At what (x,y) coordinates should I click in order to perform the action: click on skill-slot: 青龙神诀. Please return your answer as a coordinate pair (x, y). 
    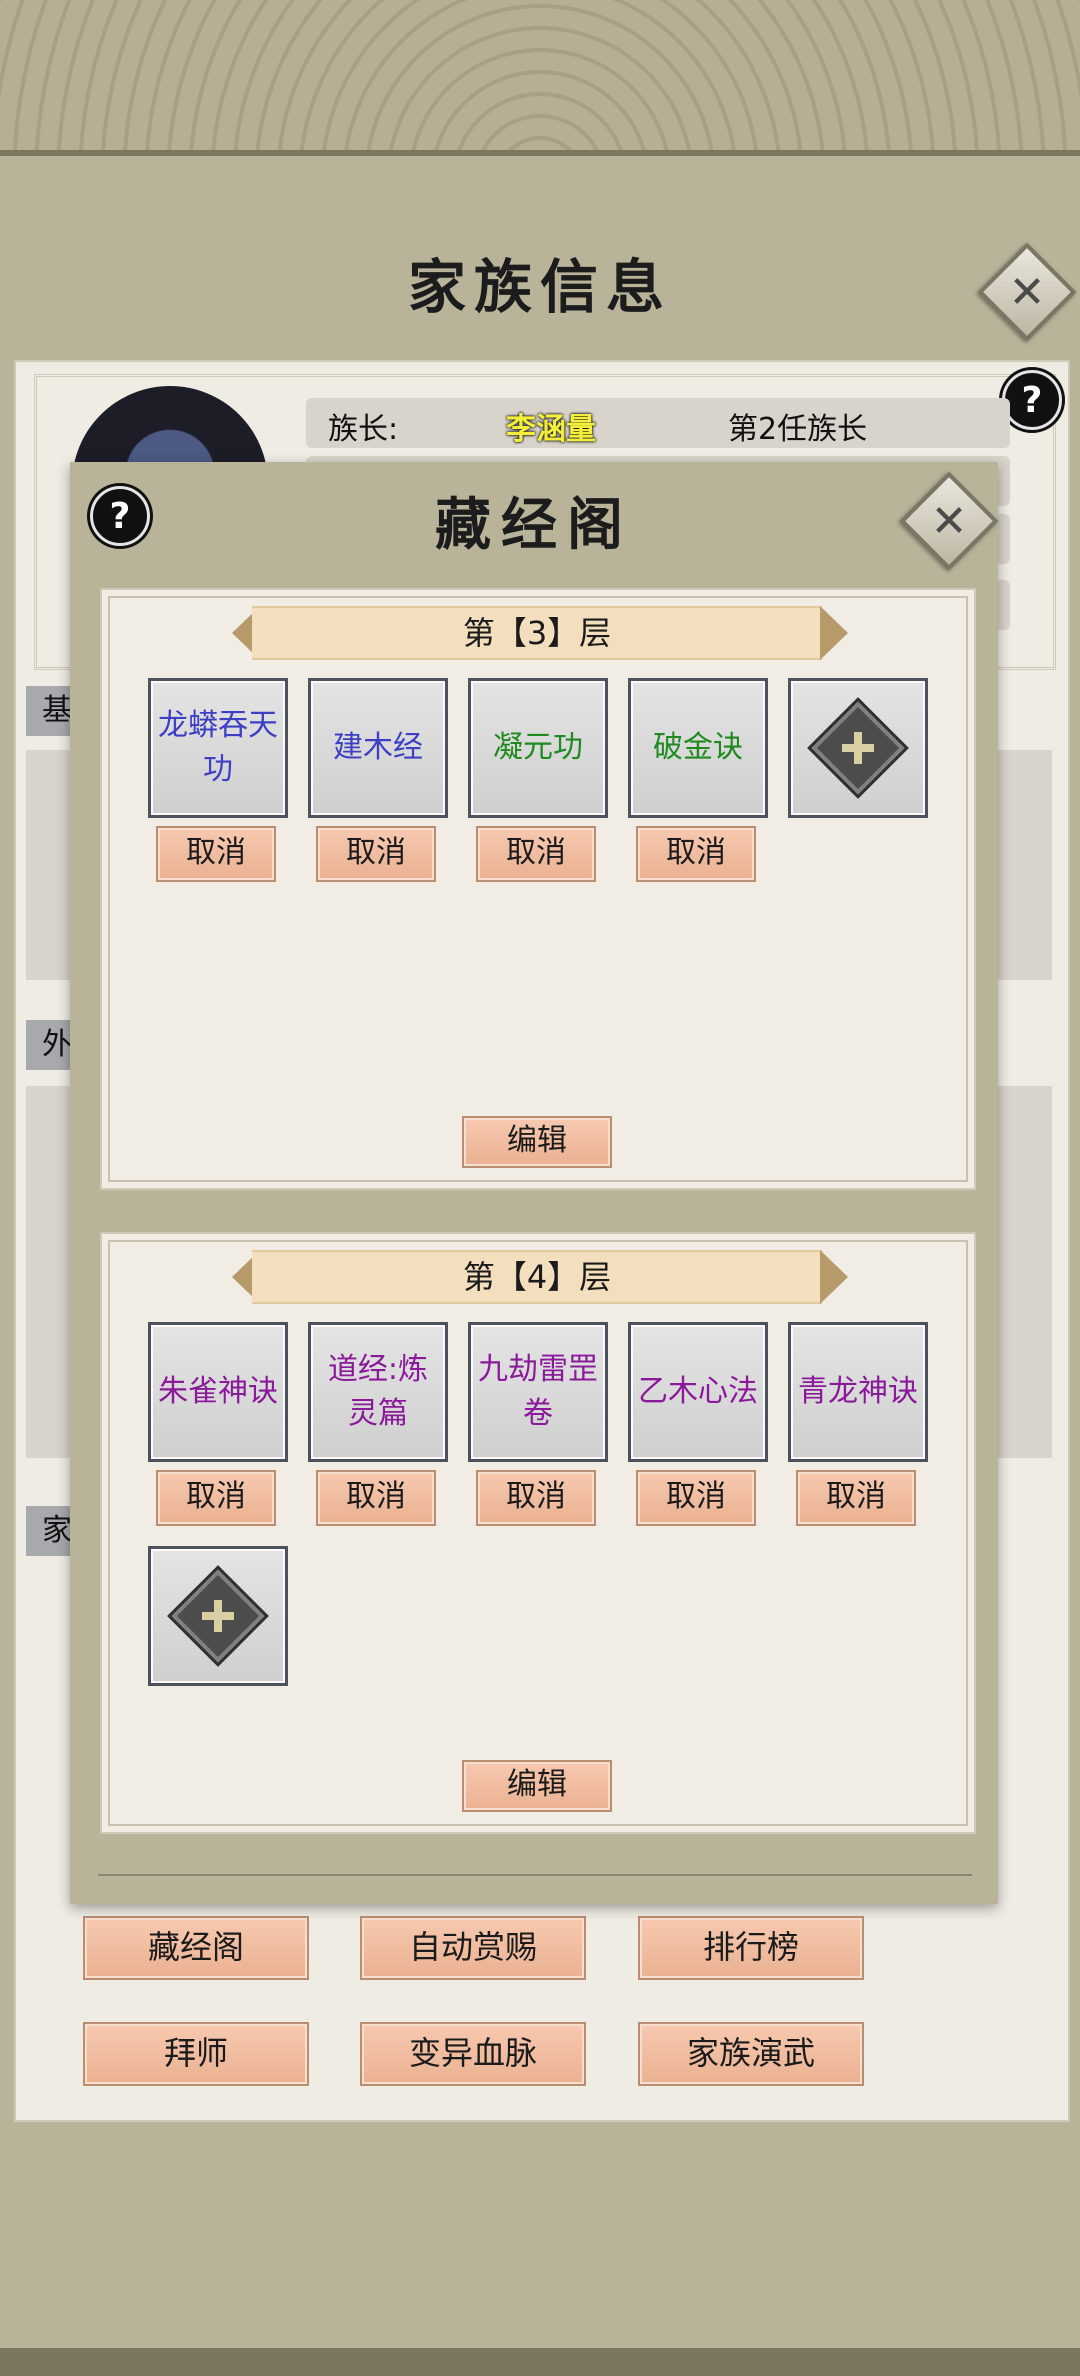
    Looking at the image, I should click on (858, 1392).